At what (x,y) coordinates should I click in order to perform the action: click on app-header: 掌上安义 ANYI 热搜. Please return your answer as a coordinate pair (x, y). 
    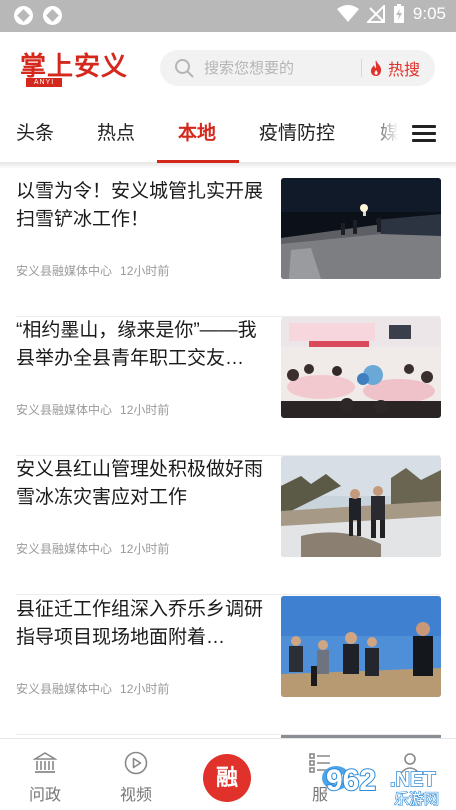
    Looking at the image, I should click on (228, 68).